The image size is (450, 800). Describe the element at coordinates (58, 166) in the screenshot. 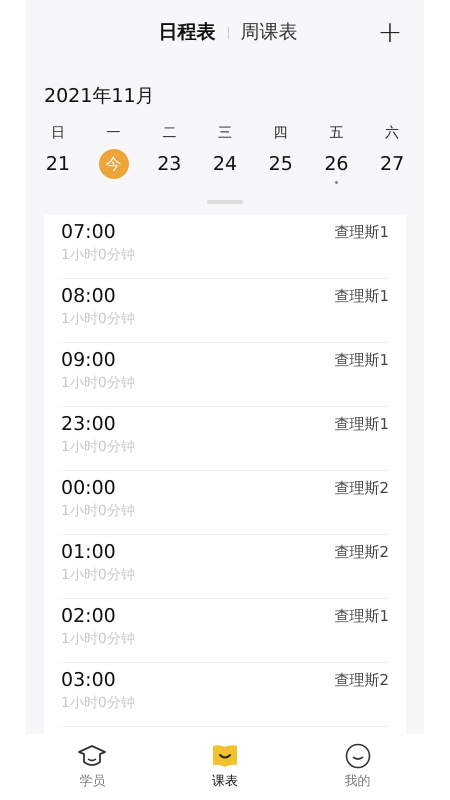

I see `date-button: 21` at that location.